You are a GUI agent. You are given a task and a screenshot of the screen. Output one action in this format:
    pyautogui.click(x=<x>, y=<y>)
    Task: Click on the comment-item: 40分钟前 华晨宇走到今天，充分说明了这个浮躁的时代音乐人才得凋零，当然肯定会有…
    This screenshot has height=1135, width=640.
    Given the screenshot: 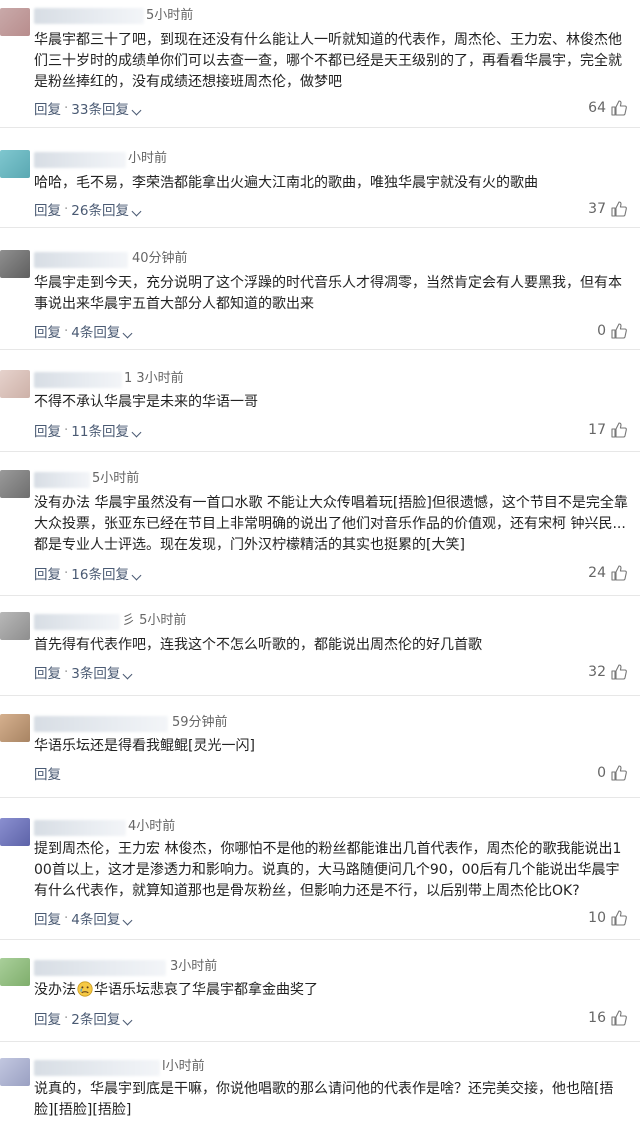 What is the action you would take?
    pyautogui.click(x=320, y=289)
    